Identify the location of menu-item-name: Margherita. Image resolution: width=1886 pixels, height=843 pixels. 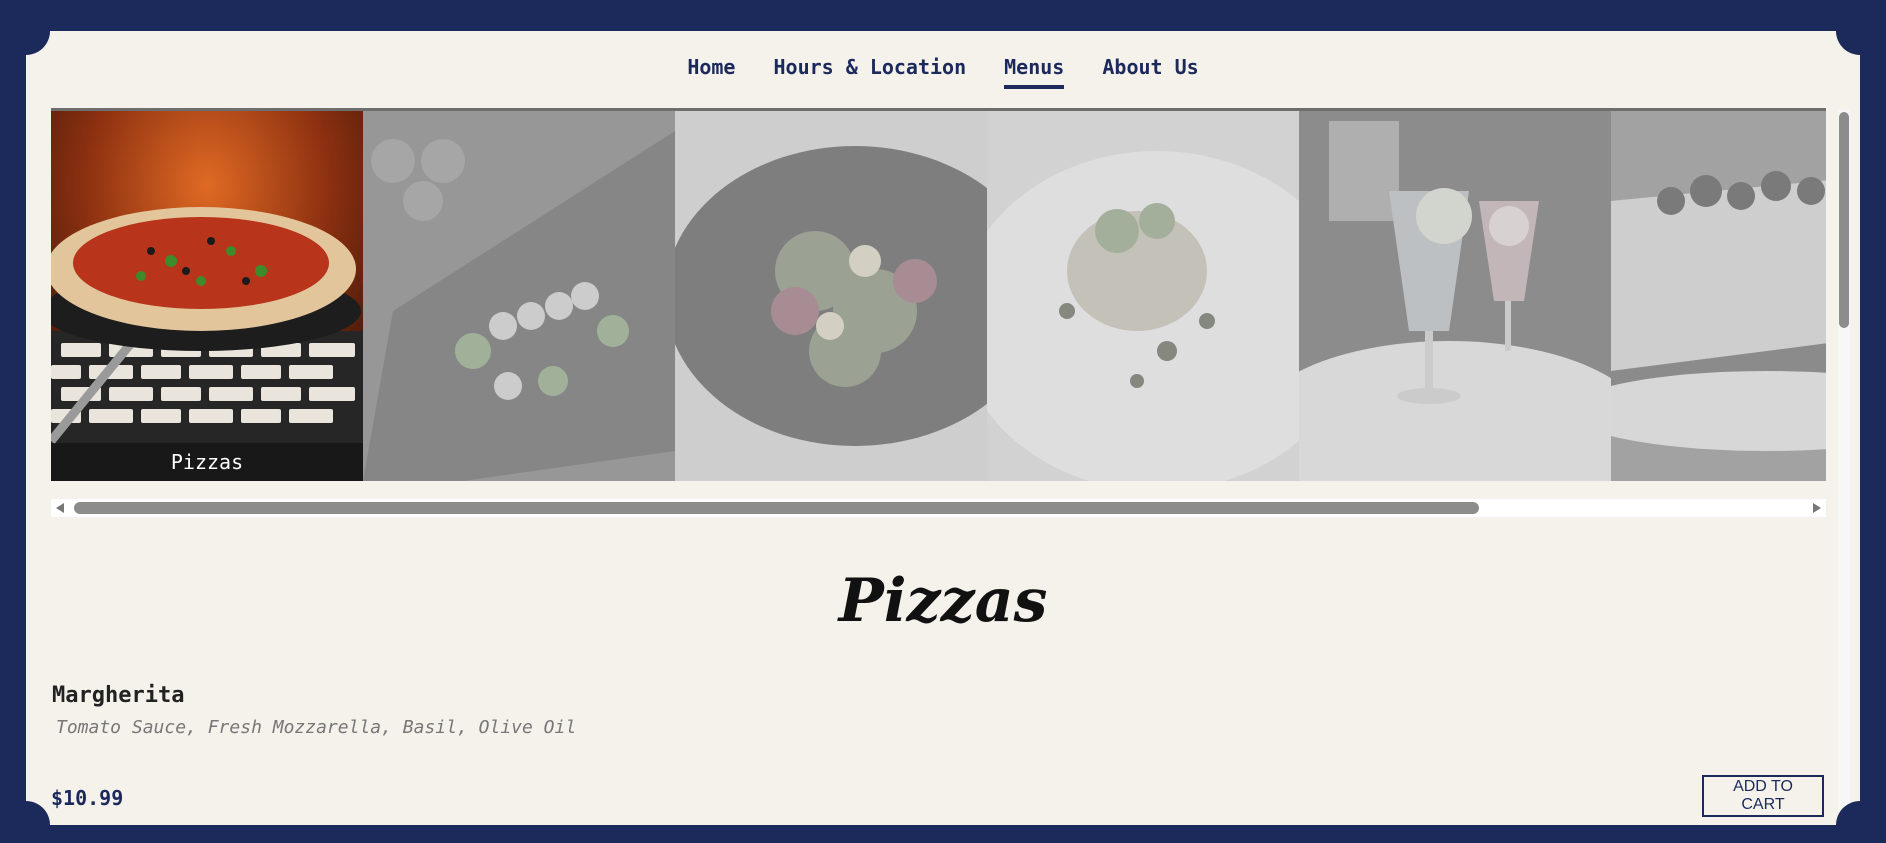
(118, 695).